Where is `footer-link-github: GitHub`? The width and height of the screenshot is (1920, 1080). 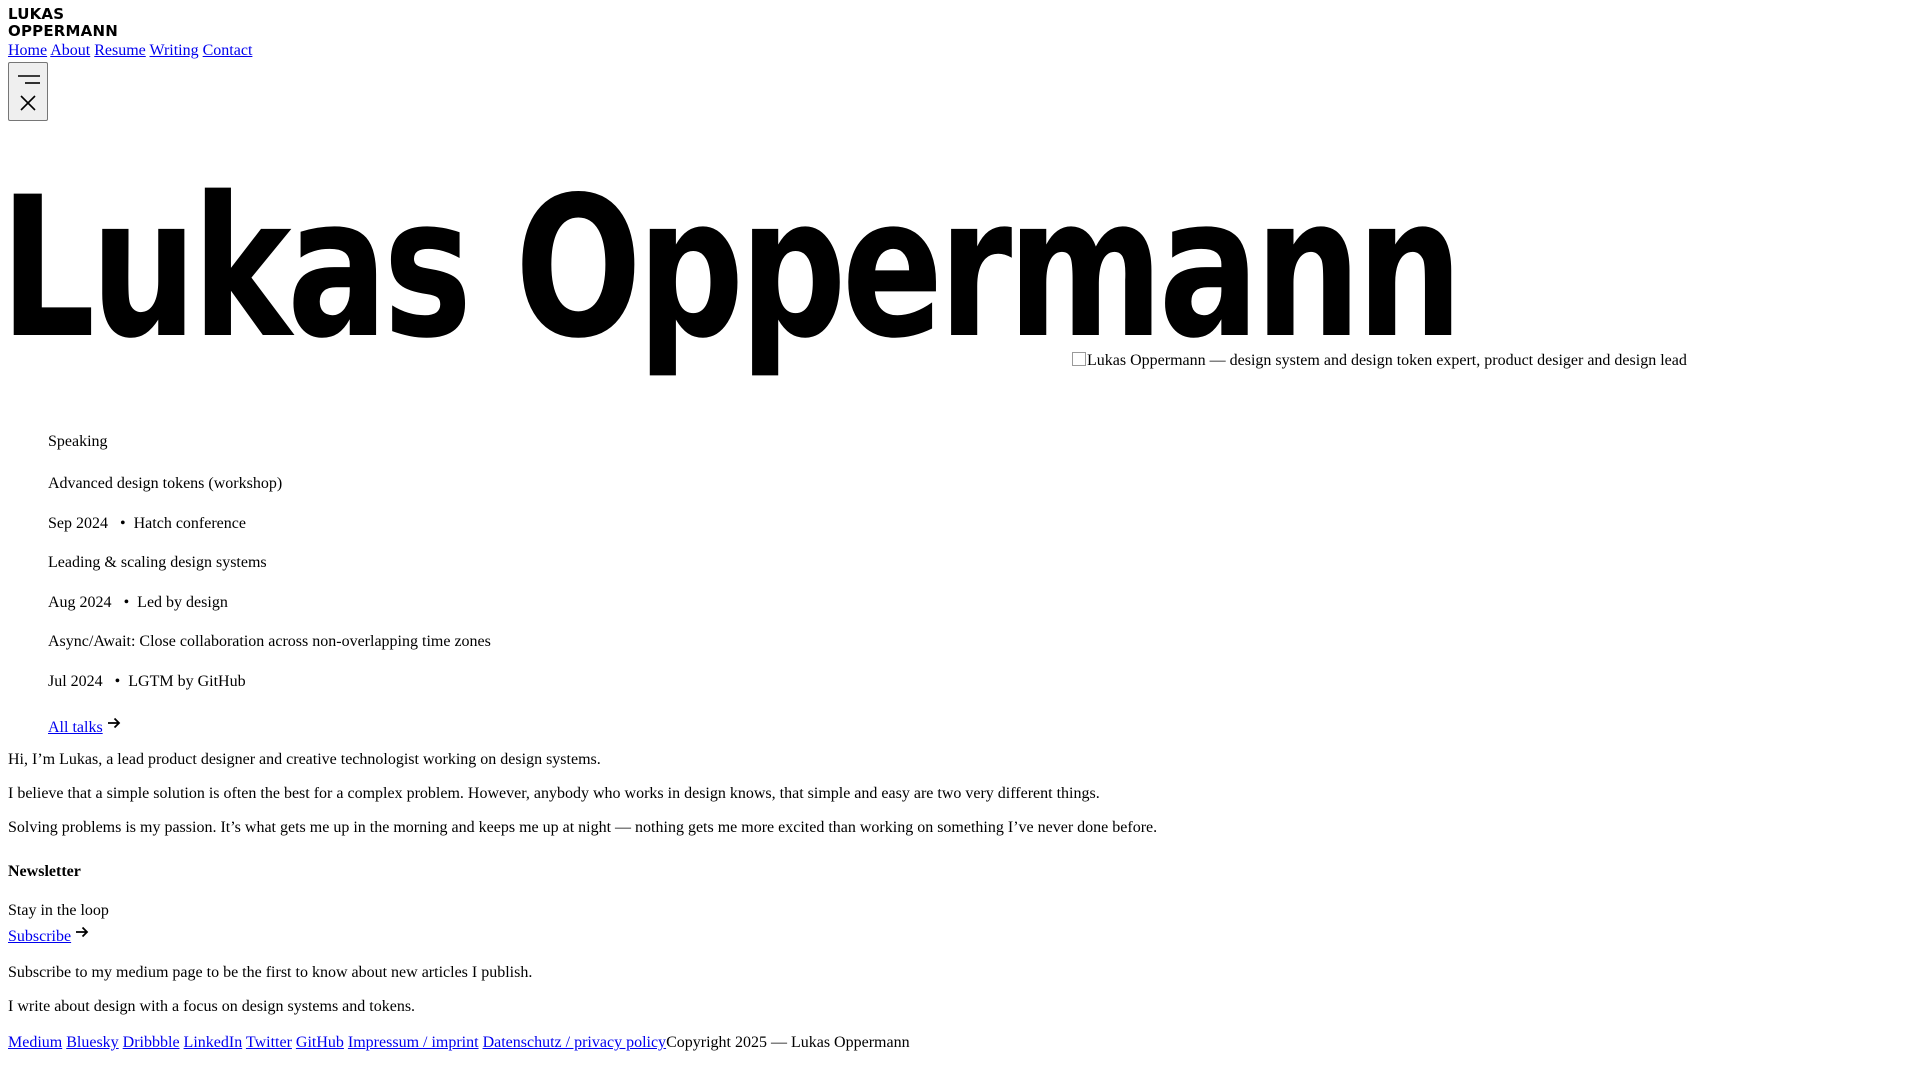 footer-link-github: GitHub is located at coordinates (320, 1042).